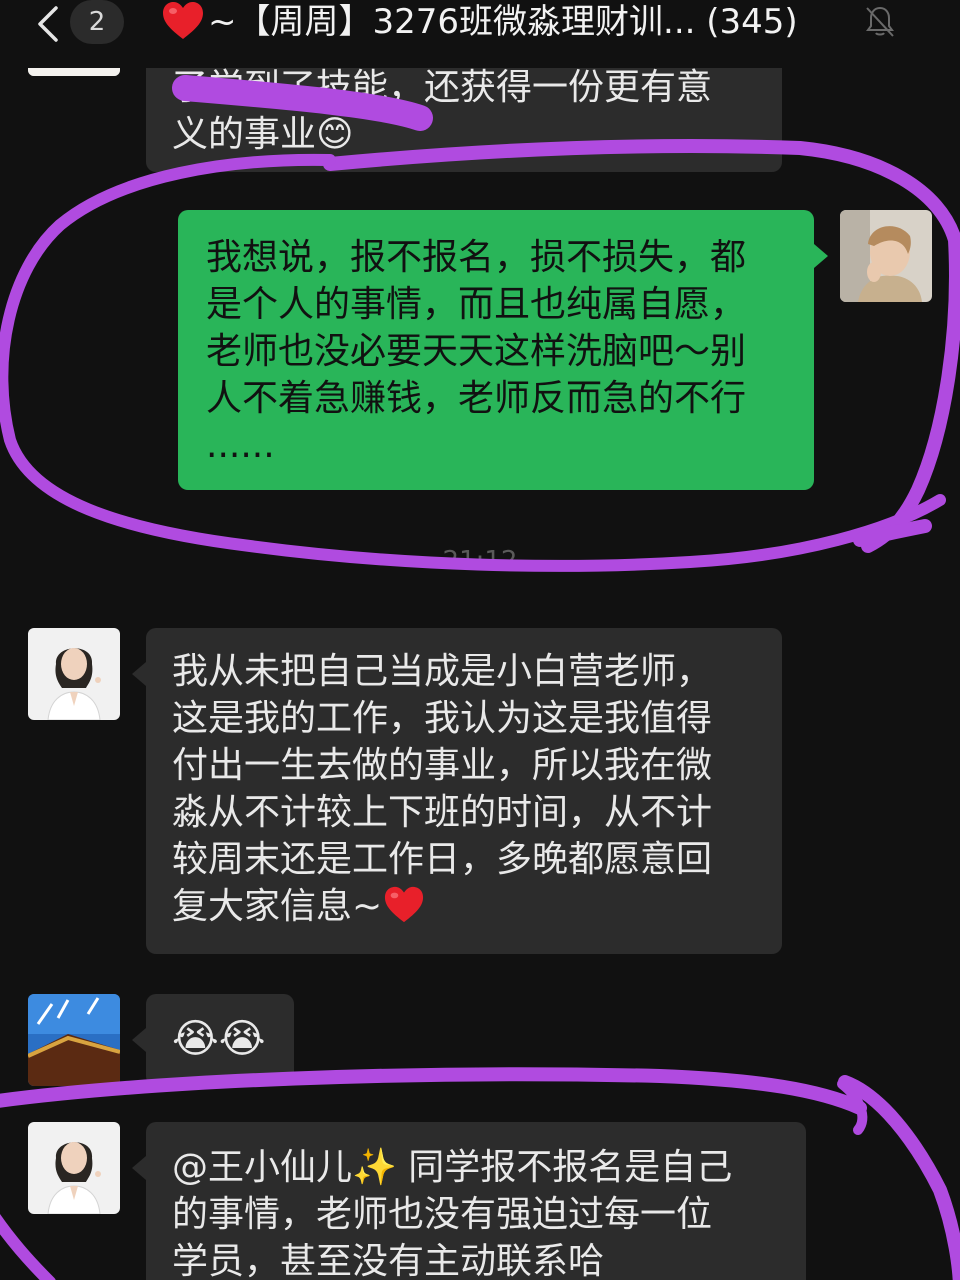 The width and height of the screenshot is (960, 1280). Describe the element at coordinates (464, 909) in the screenshot. I see `message-line-last: 复大家信息~` at that location.